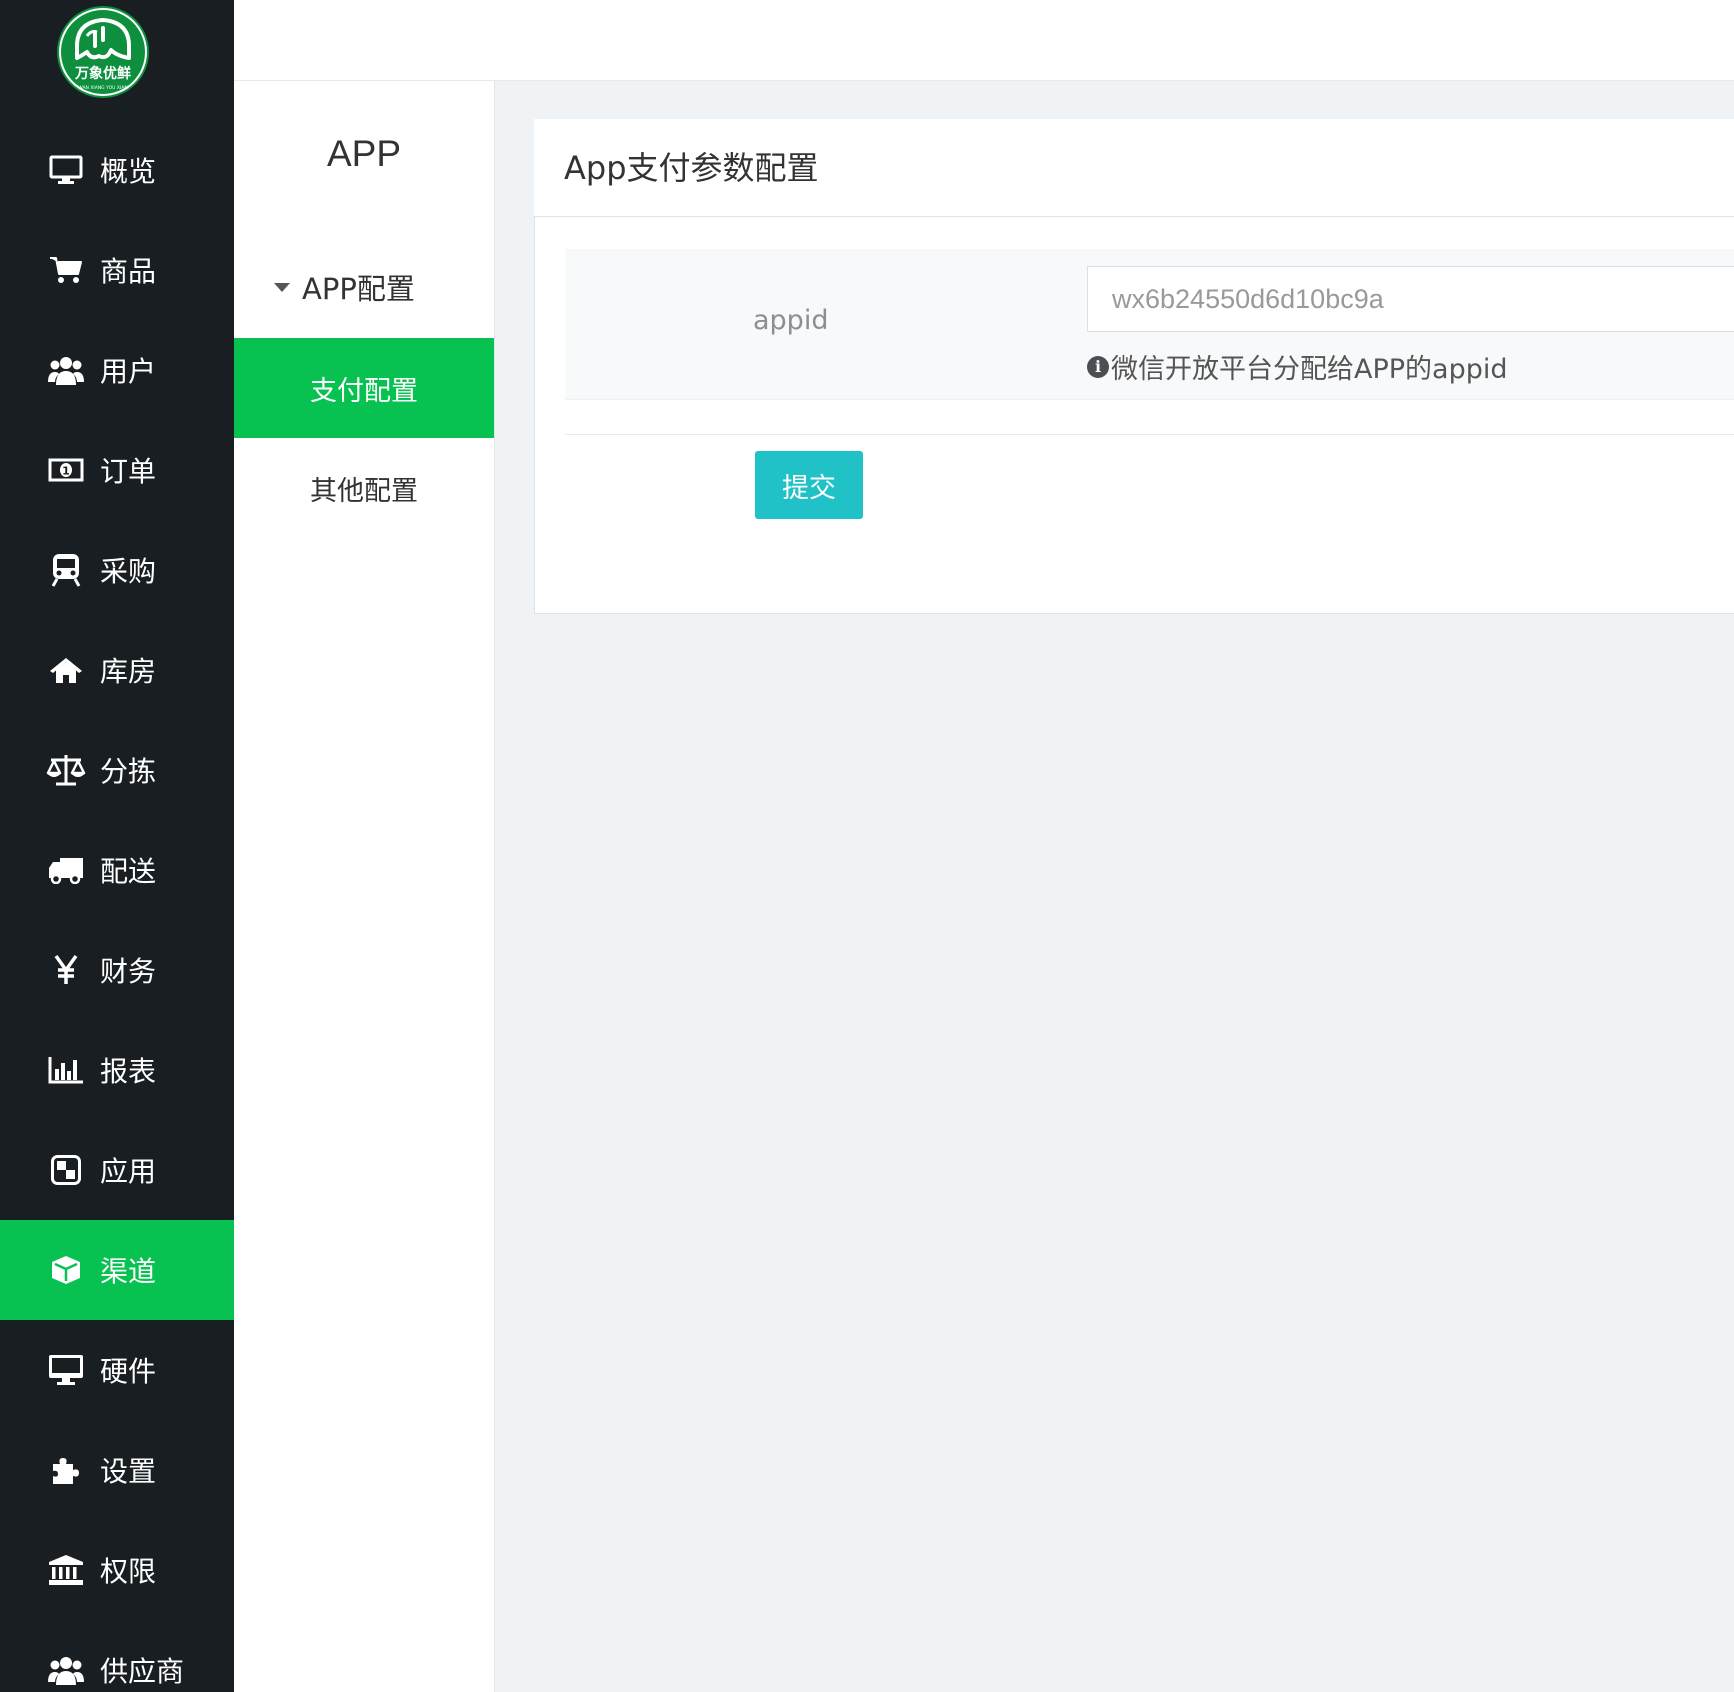  What do you see at coordinates (128, 1571) in the screenshot?
I see `sidebar-item-label: 权限` at bounding box center [128, 1571].